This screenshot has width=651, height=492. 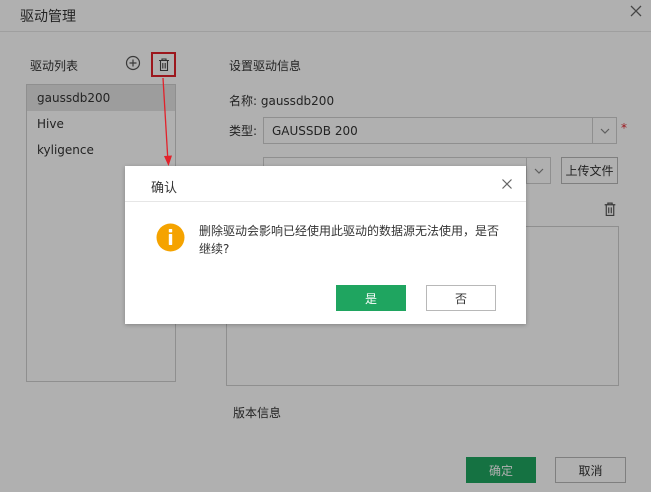 I want to click on close-icon, so click(x=507, y=184).